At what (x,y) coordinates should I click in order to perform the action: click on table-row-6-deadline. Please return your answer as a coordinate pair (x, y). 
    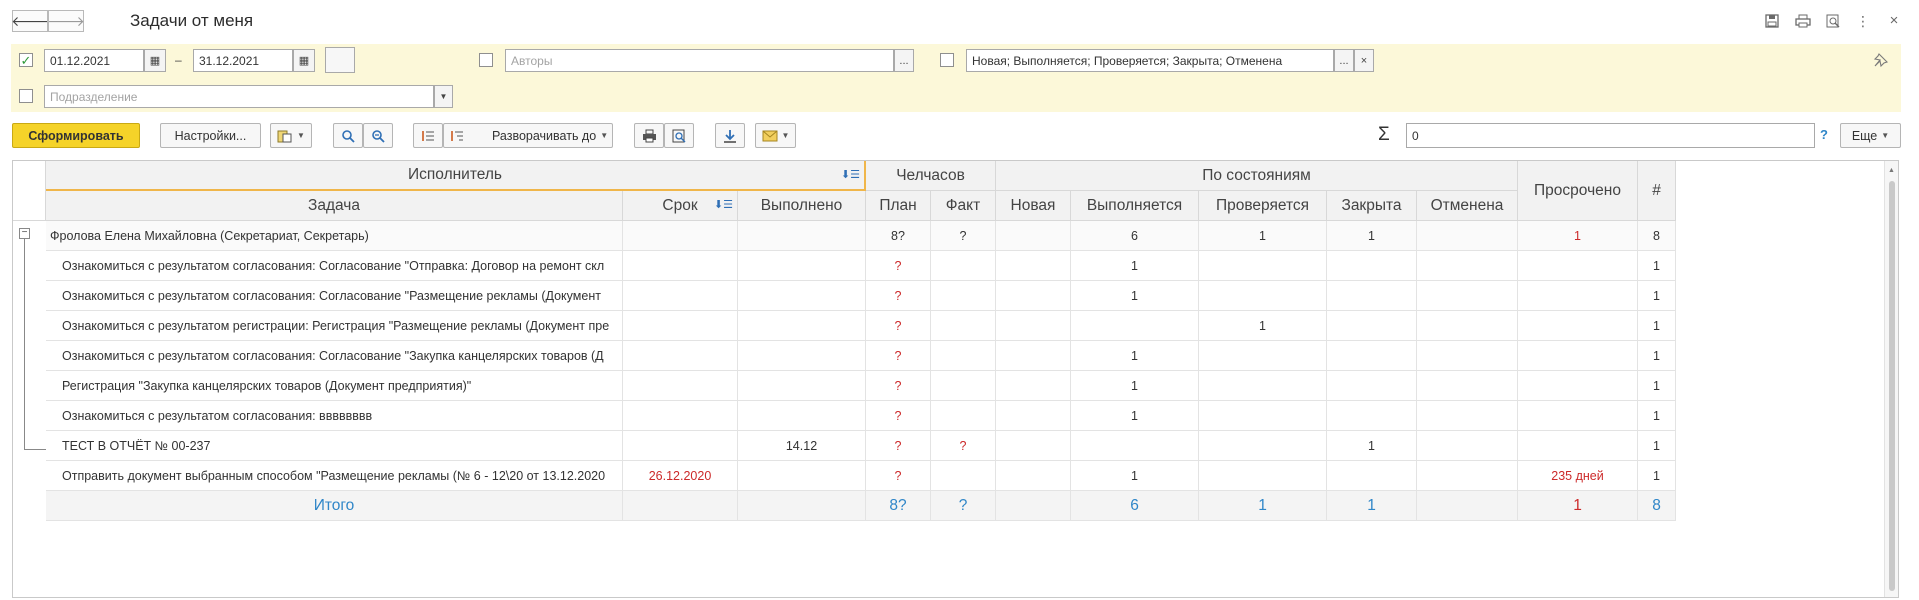
    Looking at the image, I should click on (680, 416).